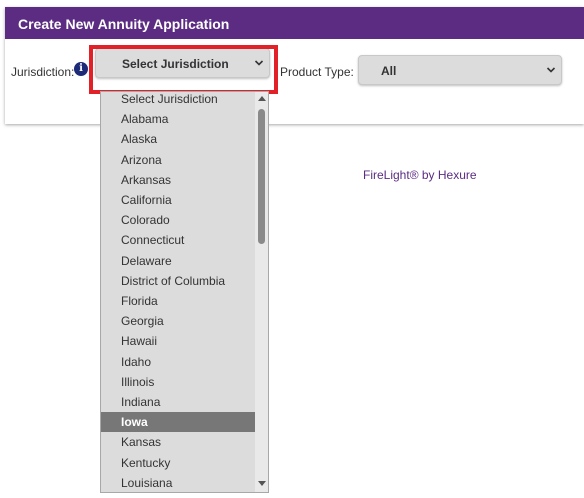  I want to click on dropdown-option: Kansas, so click(178, 442).